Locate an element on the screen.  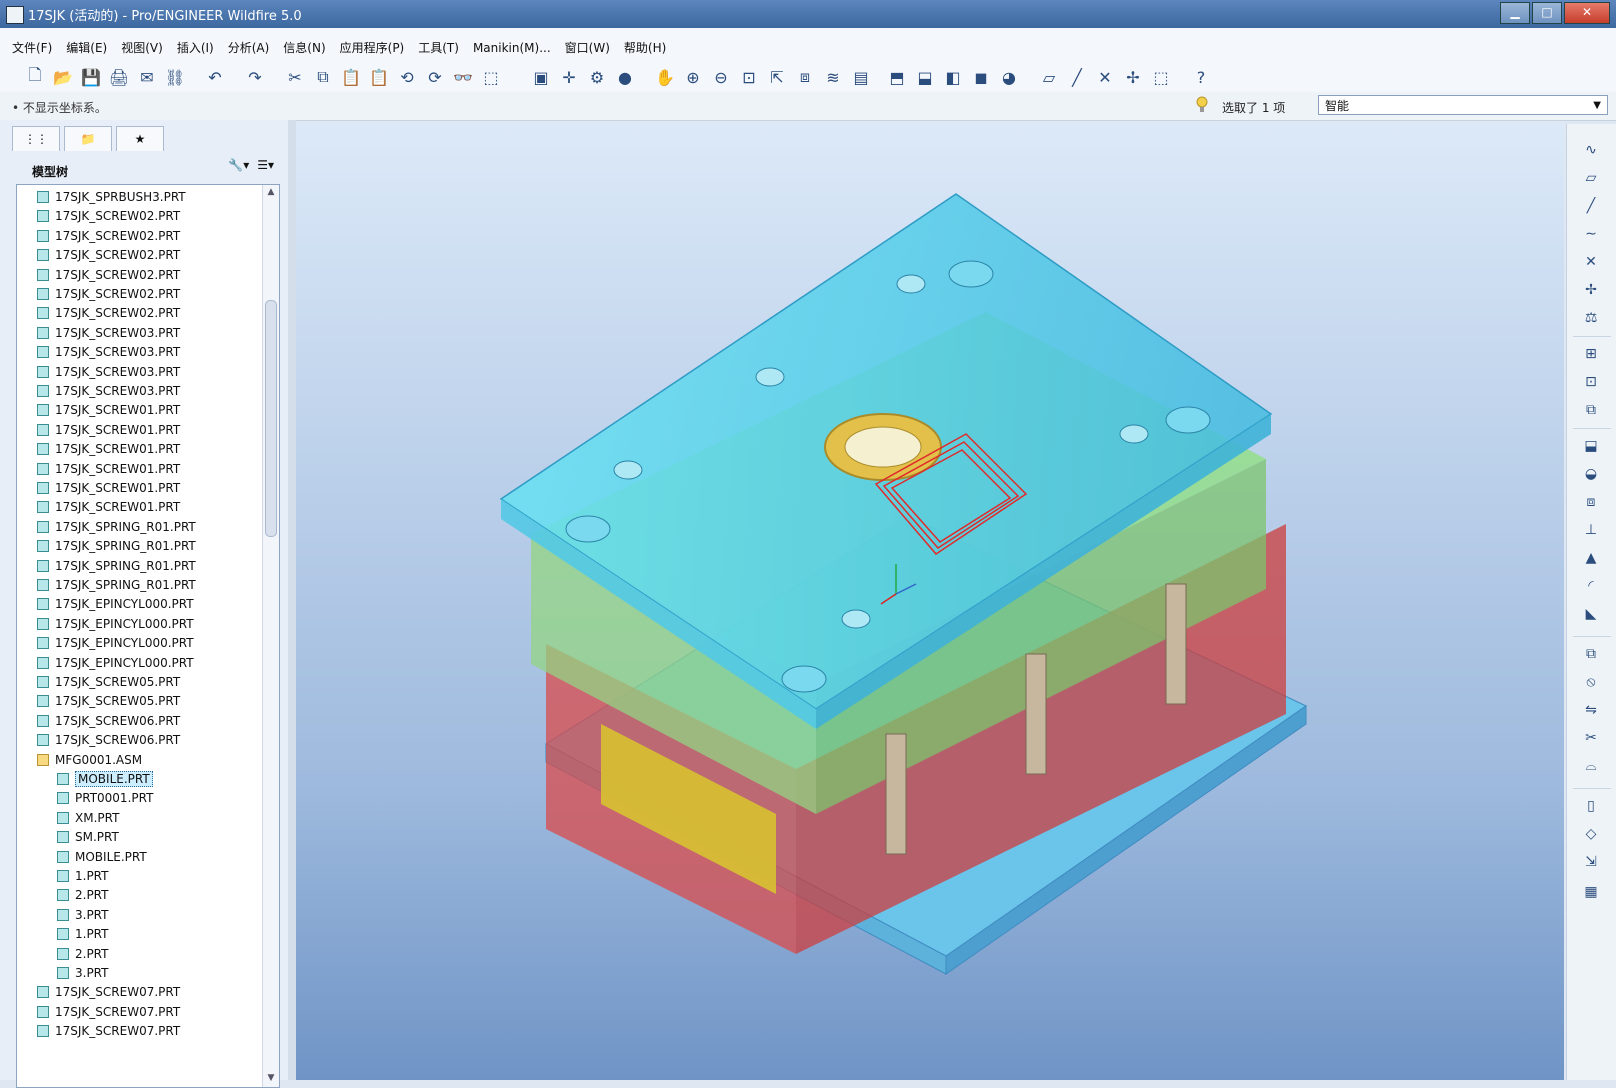
paste-button: 📋 is located at coordinates (351, 77).